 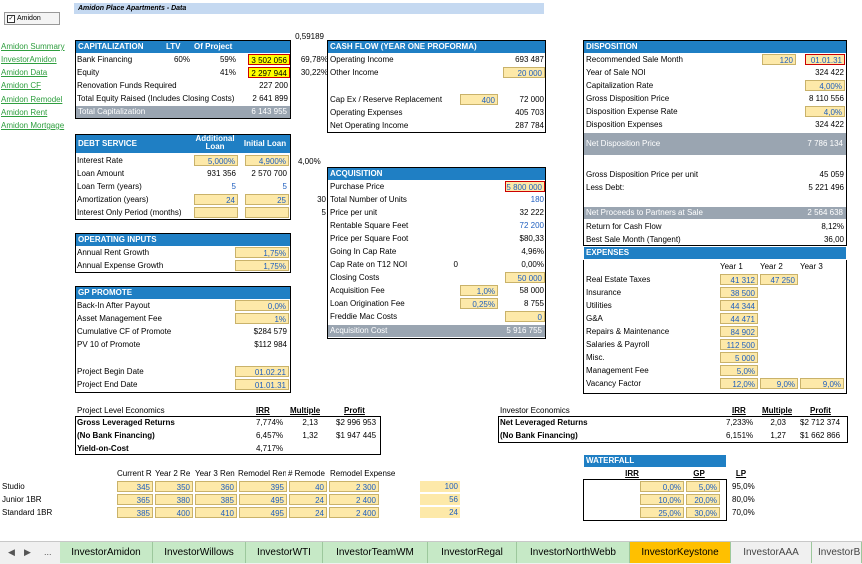 What do you see at coordinates (703, 512) in the screenshot?
I see `waterfall-gp: 30,0%` at bounding box center [703, 512].